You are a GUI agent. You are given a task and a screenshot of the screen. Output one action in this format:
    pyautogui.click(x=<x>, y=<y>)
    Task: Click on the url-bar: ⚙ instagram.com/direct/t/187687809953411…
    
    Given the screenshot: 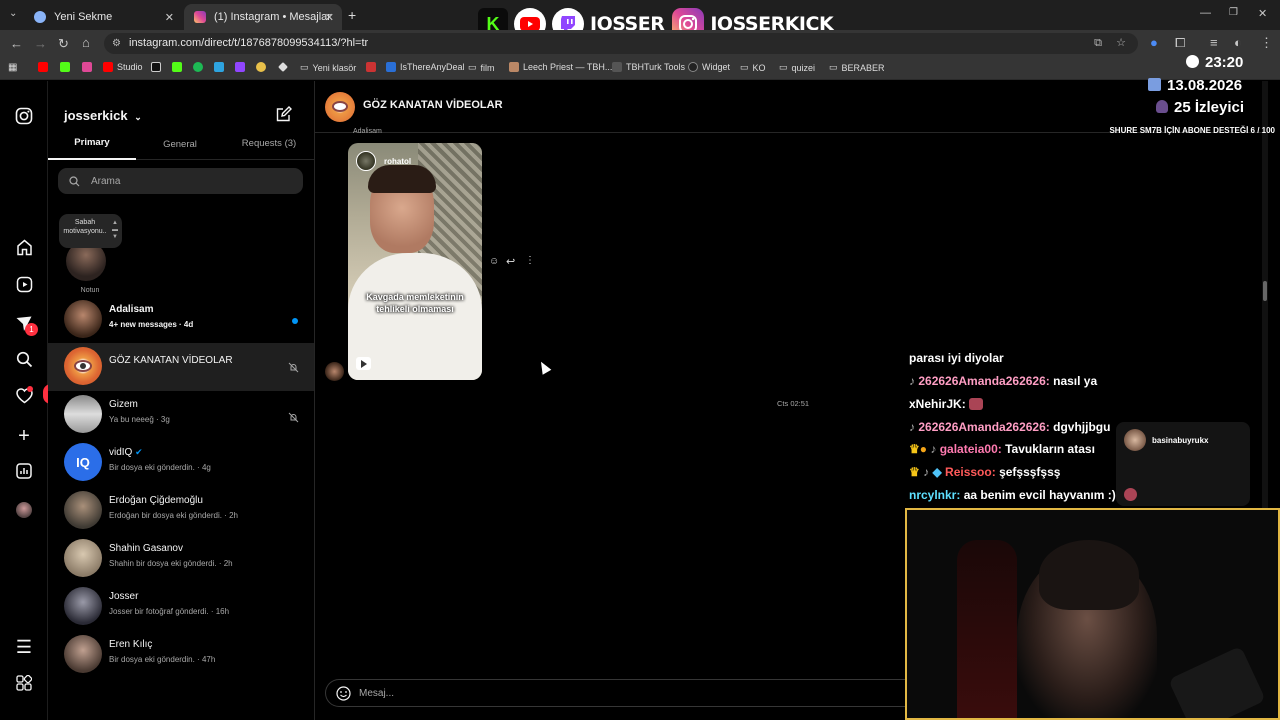 What is the action you would take?
    pyautogui.click(x=621, y=43)
    